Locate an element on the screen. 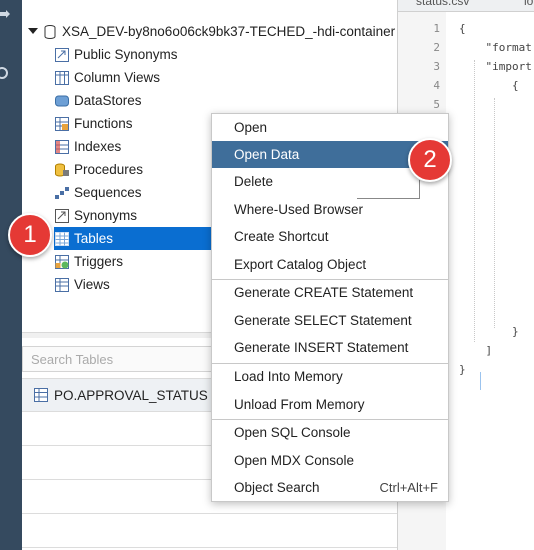 The height and width of the screenshot is (550, 534). table-name: PO.APPROVAL_STATUS is located at coordinates (131, 395).